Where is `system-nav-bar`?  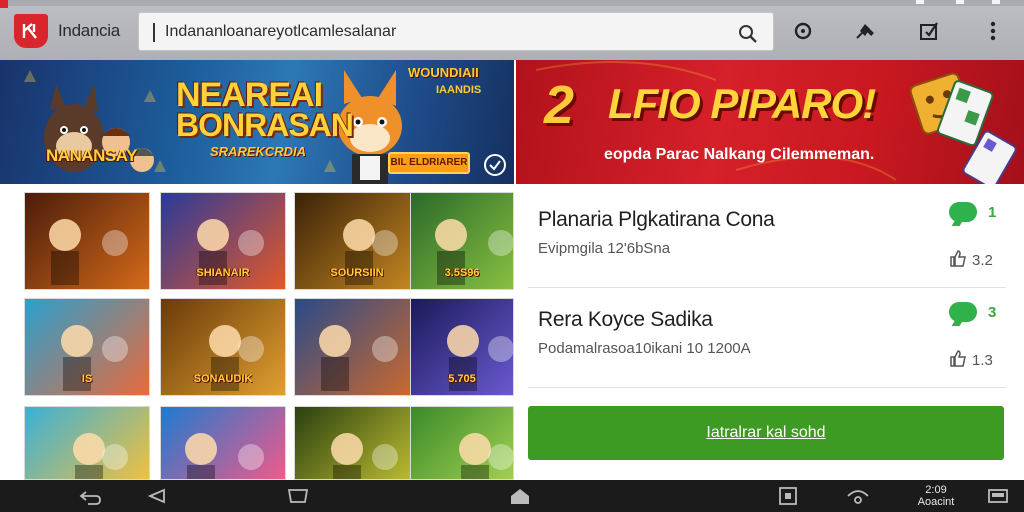
system-nav-bar is located at coordinates (512, 496).